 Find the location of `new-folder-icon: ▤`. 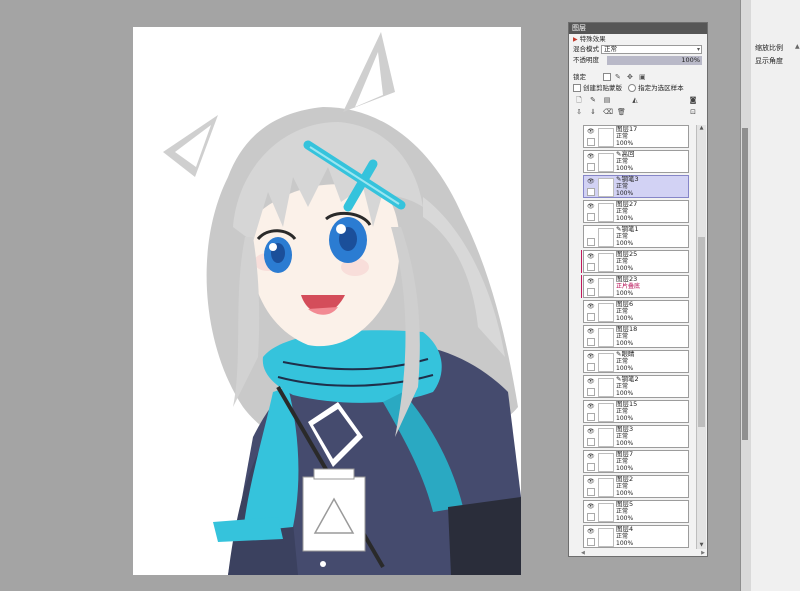

new-folder-icon: ▤ is located at coordinates (607, 100).